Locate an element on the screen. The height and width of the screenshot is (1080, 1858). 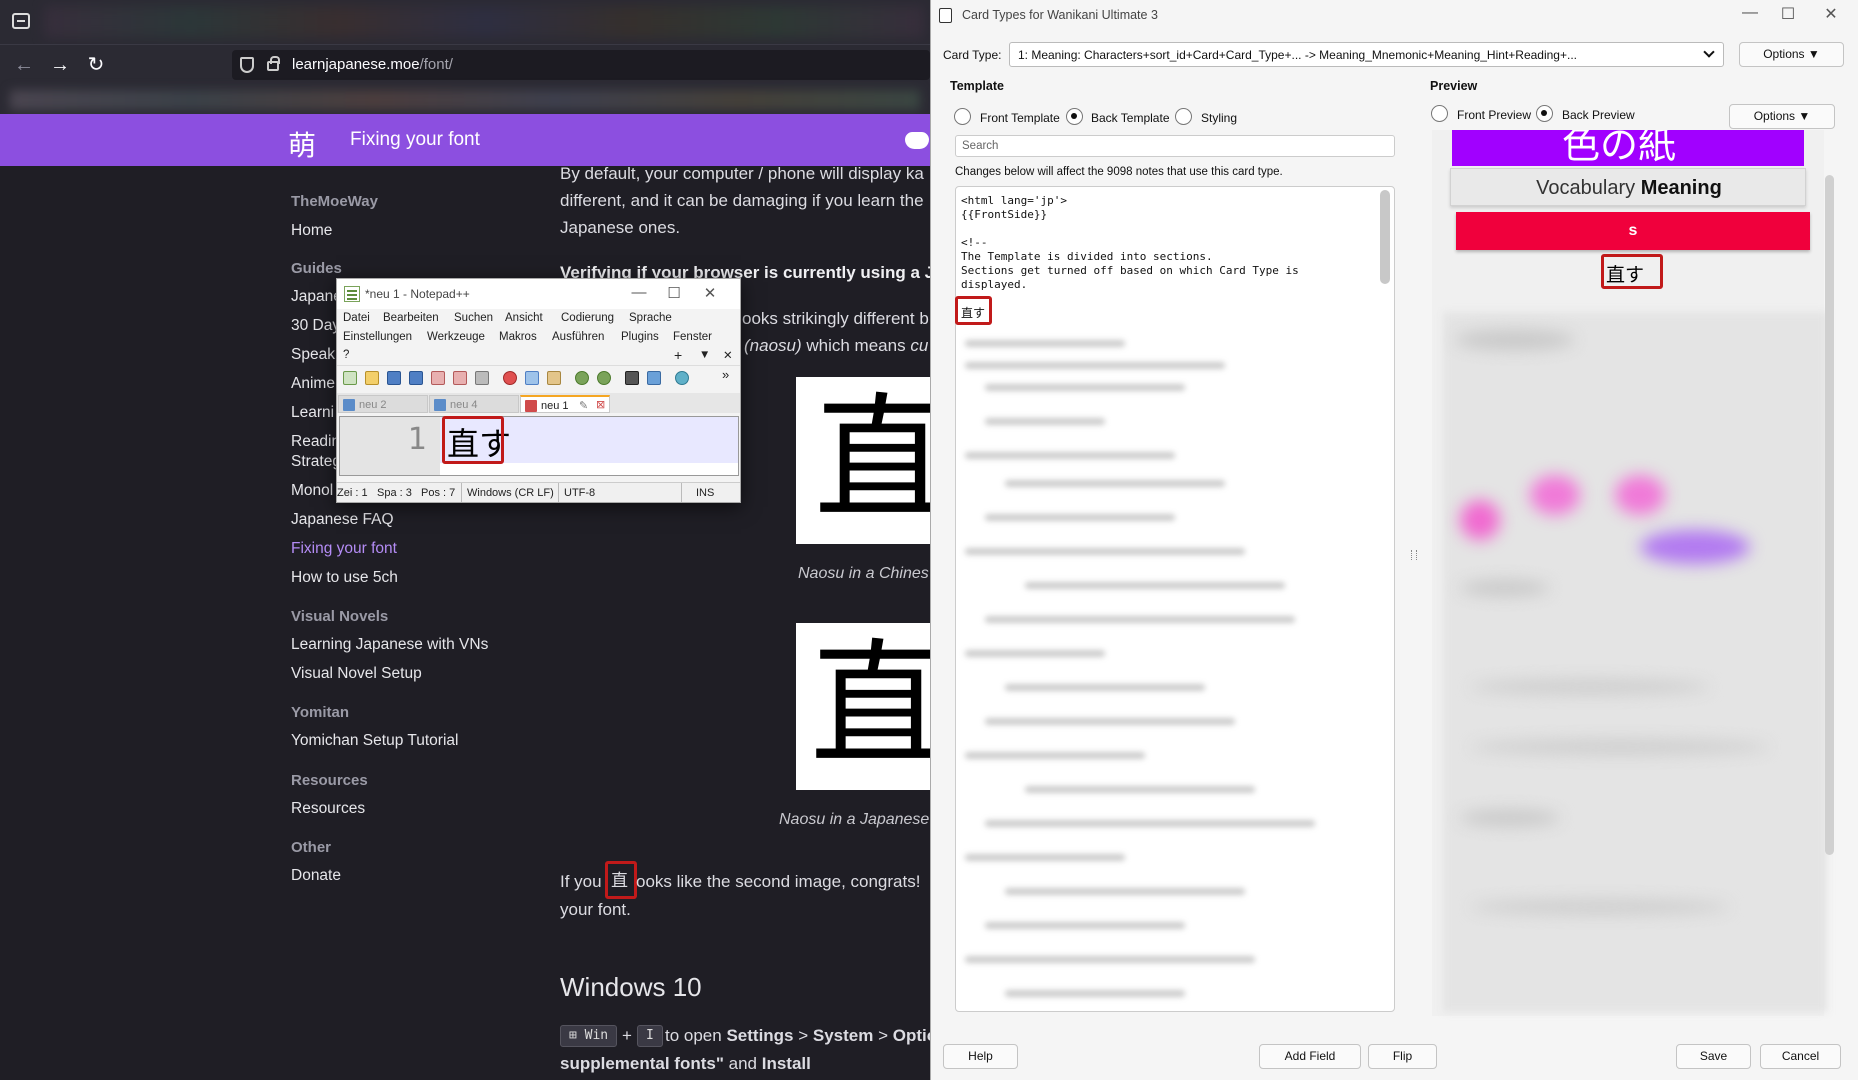
close-doc-icon: ✕ is located at coordinates (728, 355).